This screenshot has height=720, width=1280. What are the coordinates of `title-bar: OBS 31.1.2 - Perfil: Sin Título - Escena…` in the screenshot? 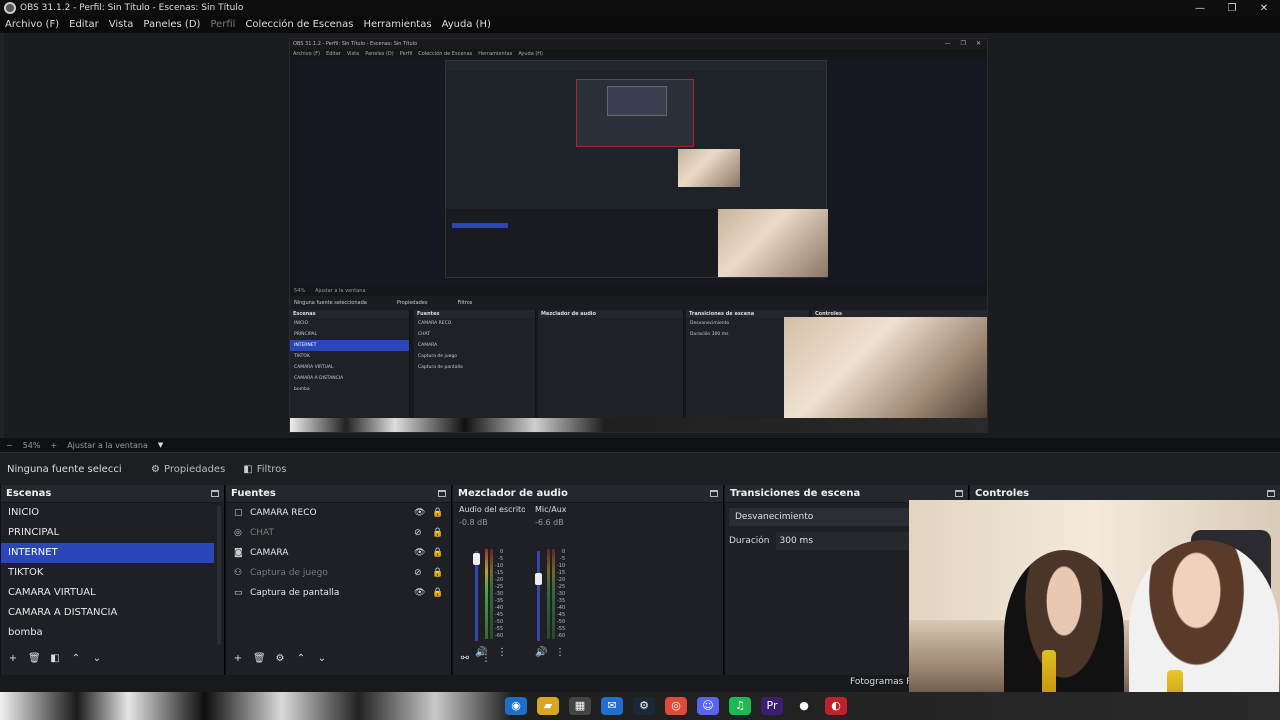 It's located at (640, 8).